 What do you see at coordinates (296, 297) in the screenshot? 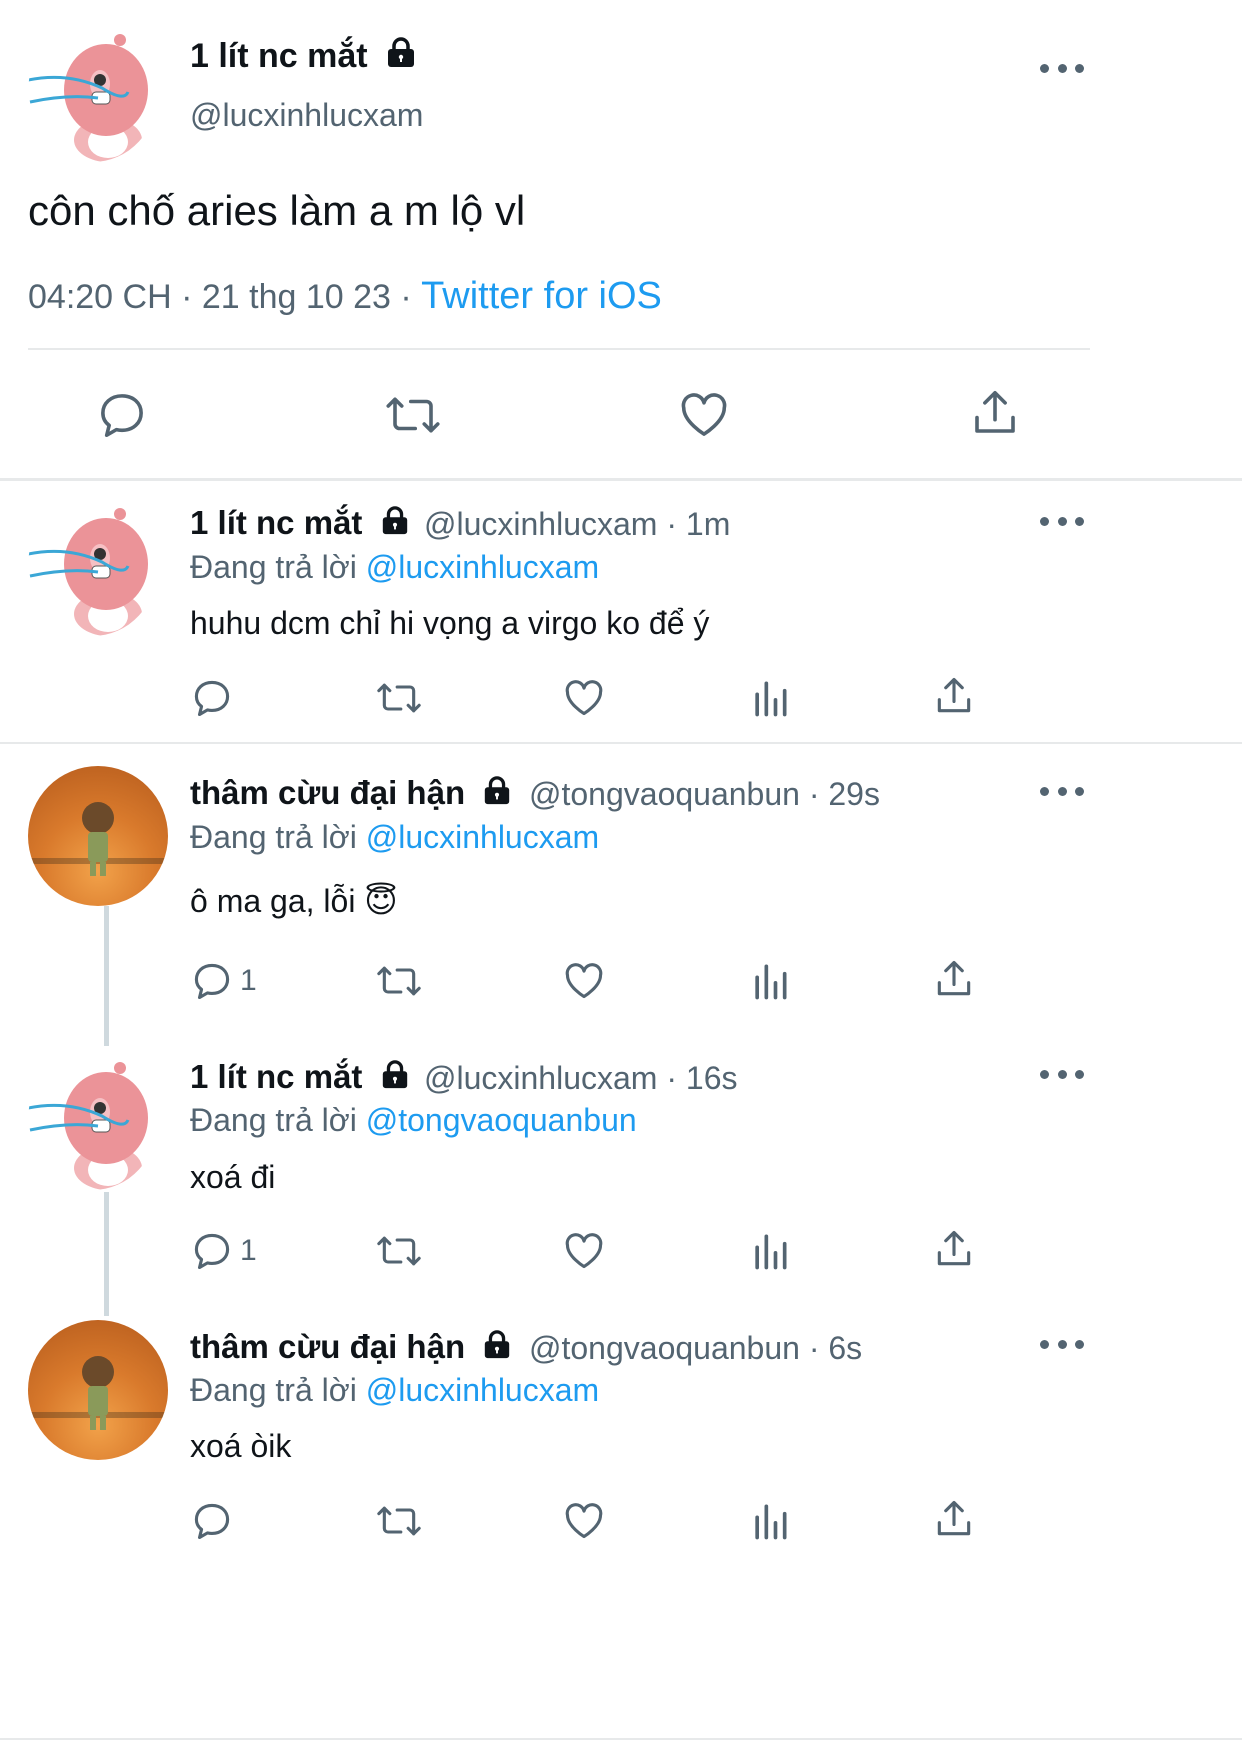
I see `tweet-date: 21 thg 10 23` at bounding box center [296, 297].